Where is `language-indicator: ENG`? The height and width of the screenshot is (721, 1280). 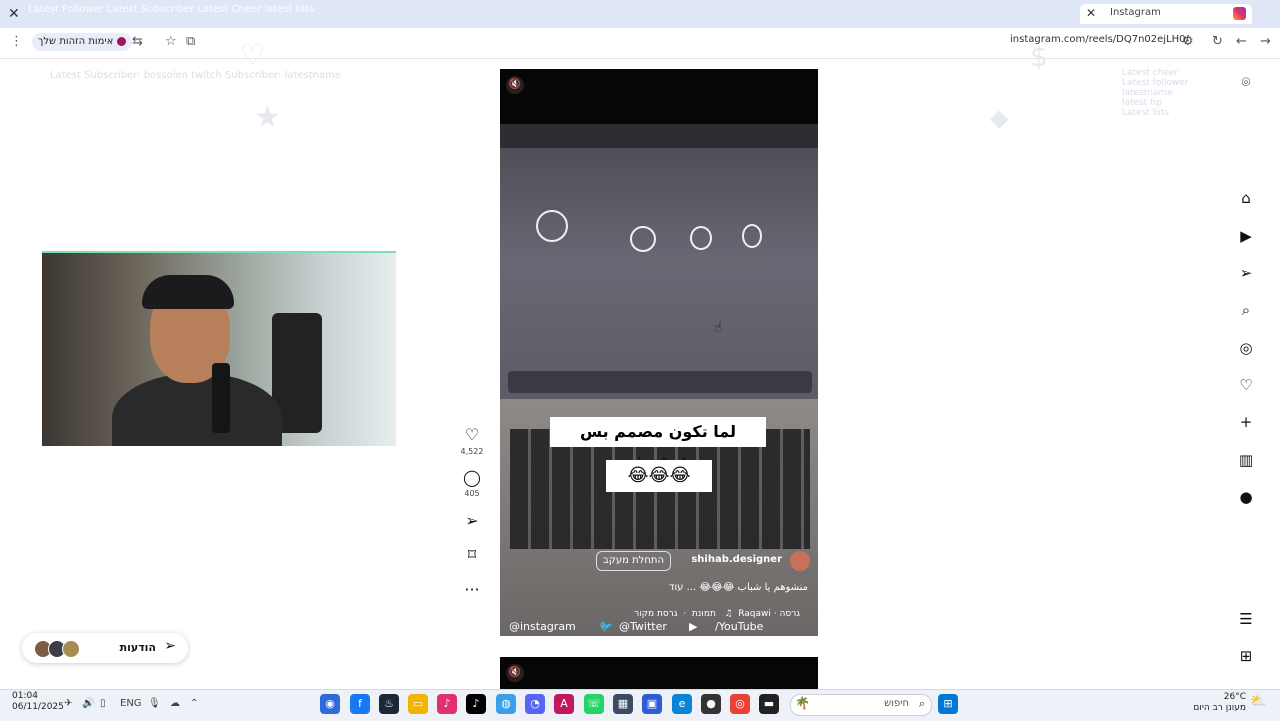 language-indicator: ENG is located at coordinates (131, 703).